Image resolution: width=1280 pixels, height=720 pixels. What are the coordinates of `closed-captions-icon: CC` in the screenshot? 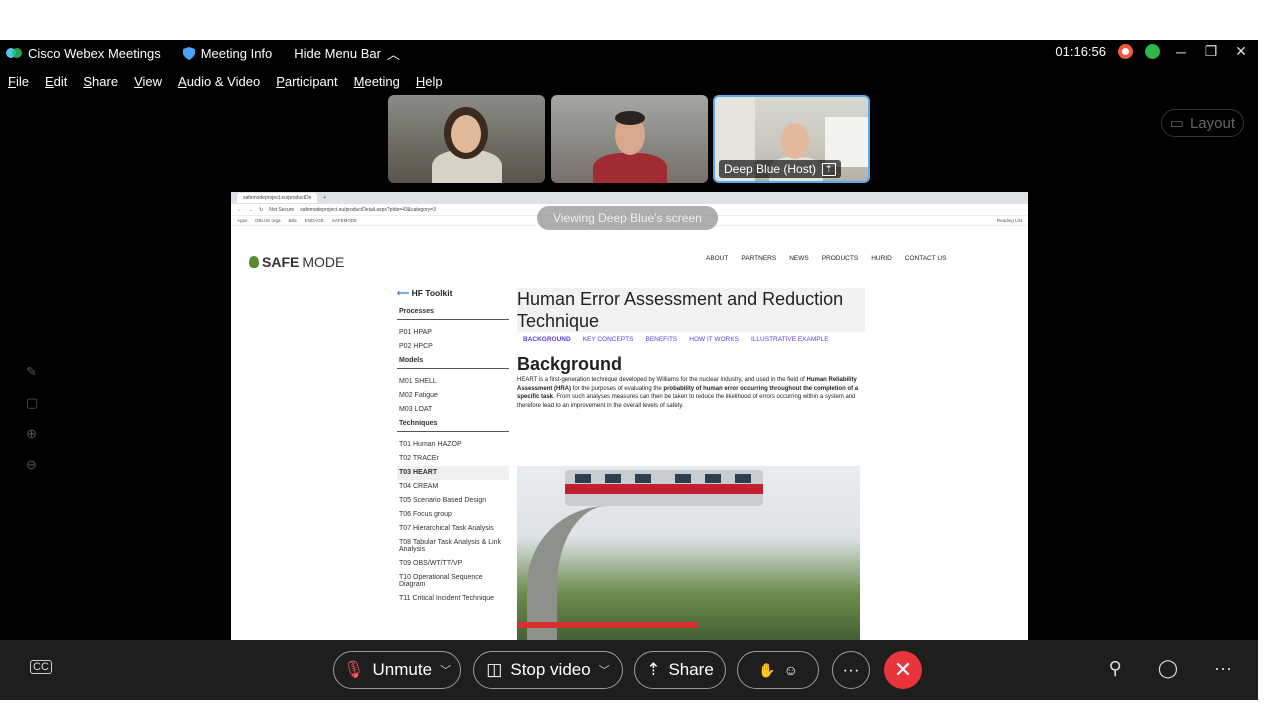 It's located at (41, 667).